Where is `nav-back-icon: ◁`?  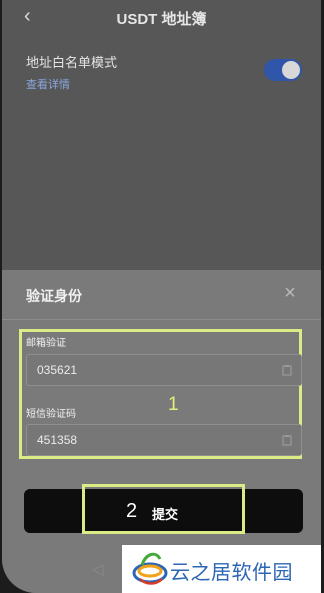
nav-back-icon: ◁ is located at coordinates (98, 569).